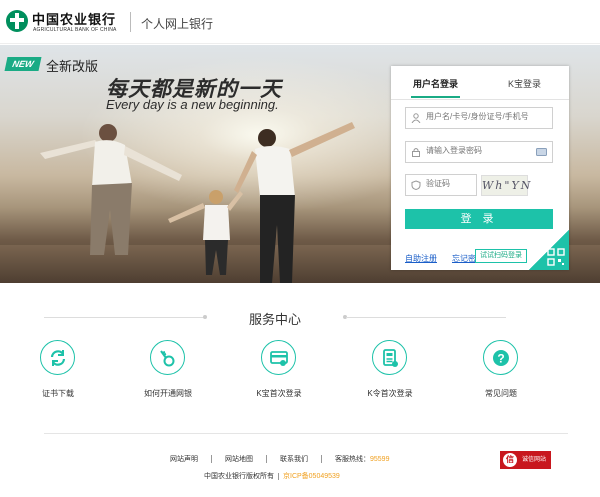 The width and height of the screenshot is (600, 497). I want to click on hotline-label: 客服热线：, so click(352, 459).